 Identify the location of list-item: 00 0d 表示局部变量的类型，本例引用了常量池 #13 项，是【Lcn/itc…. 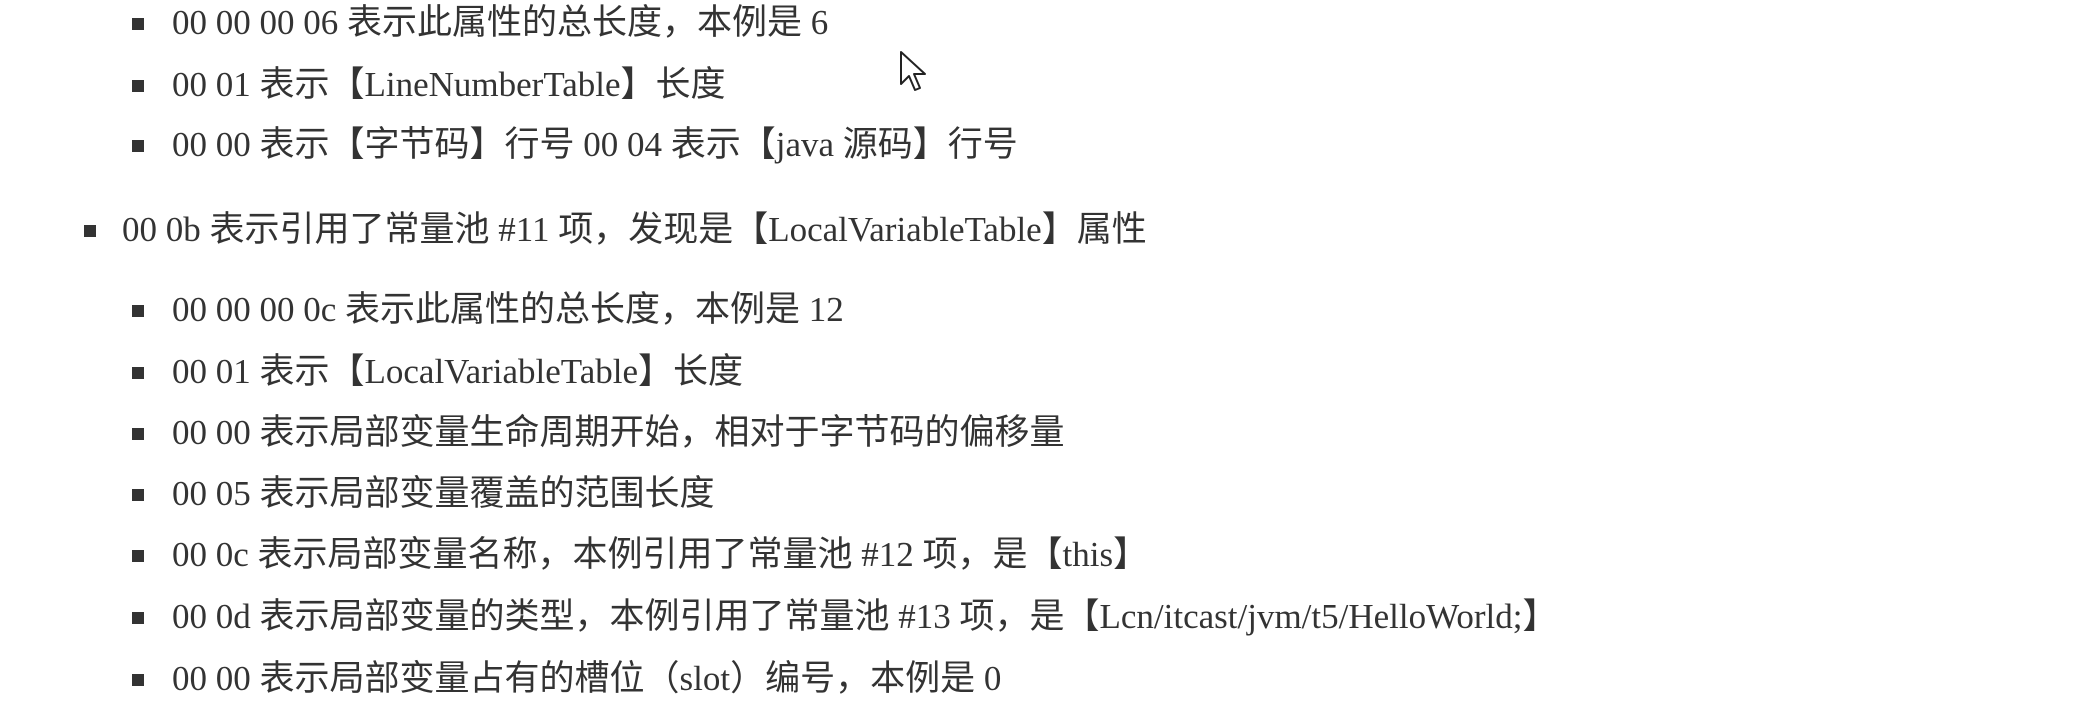
(845, 617).